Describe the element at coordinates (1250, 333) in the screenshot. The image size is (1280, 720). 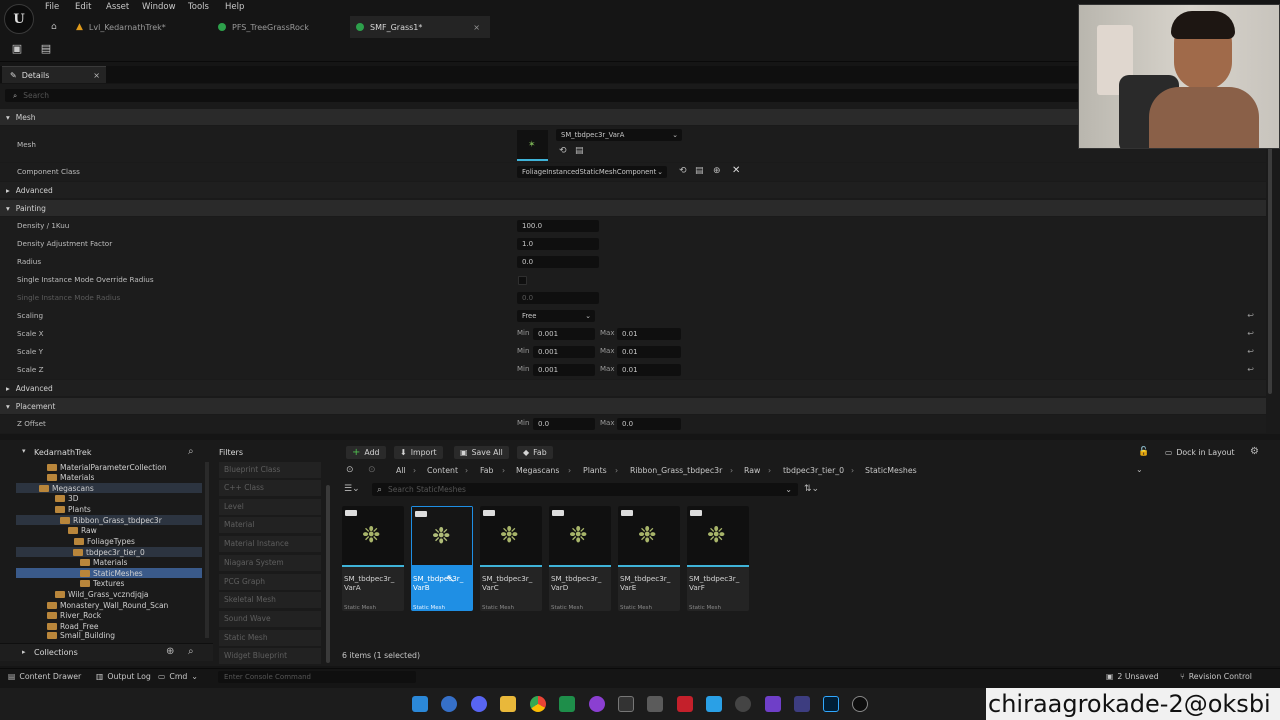
I see `reset-icon: ↩` at that location.